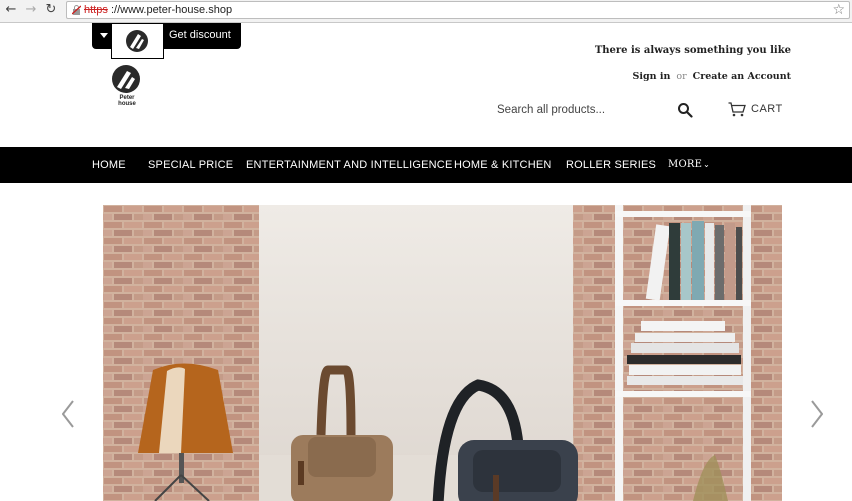  Describe the element at coordinates (76, 10) in the screenshot. I see `insecure-lock-icon` at that location.